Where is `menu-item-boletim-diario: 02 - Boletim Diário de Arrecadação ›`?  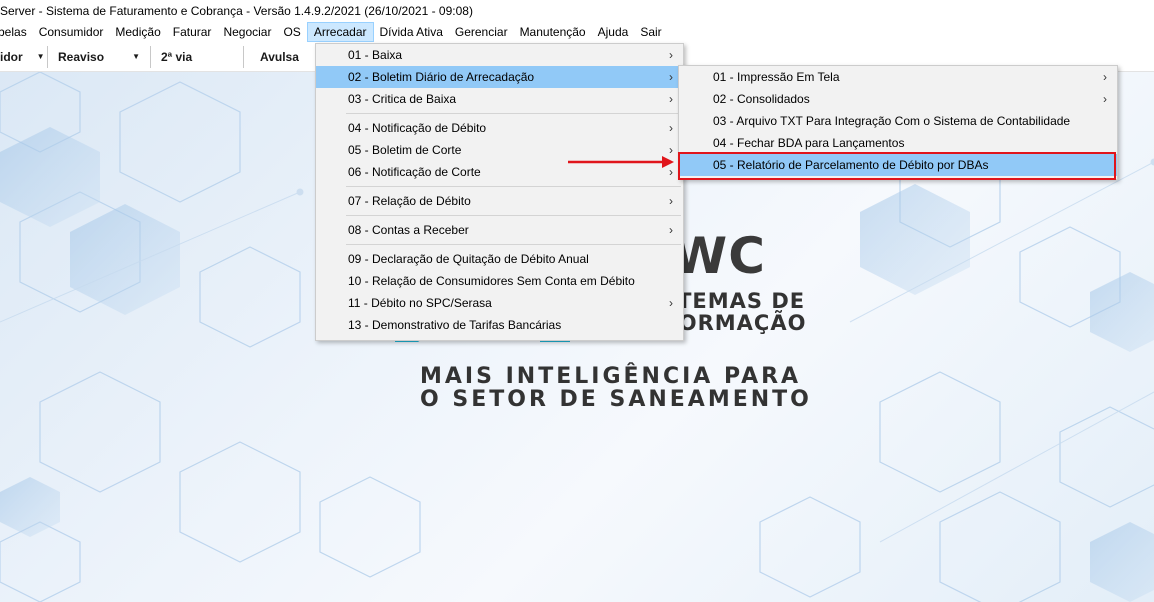 menu-item-boletim-diario: 02 - Boletim Diário de Arrecadação › is located at coordinates (499, 77).